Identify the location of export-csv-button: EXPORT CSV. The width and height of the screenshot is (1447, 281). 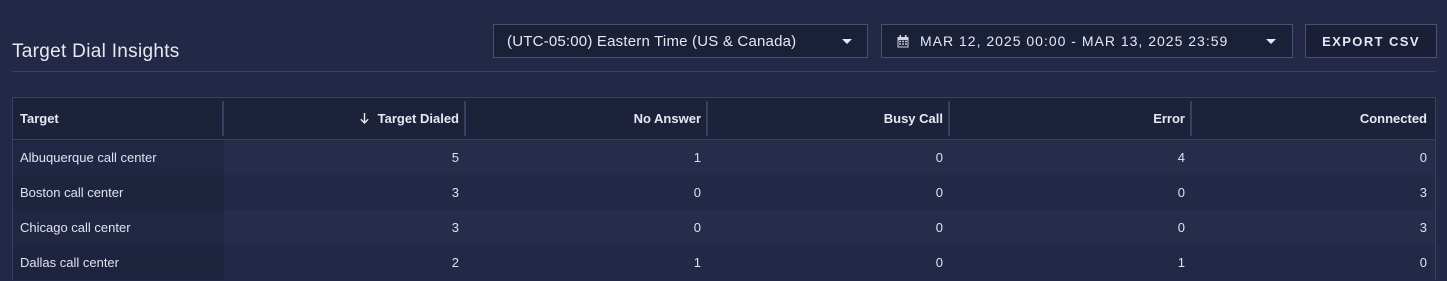
(1371, 41).